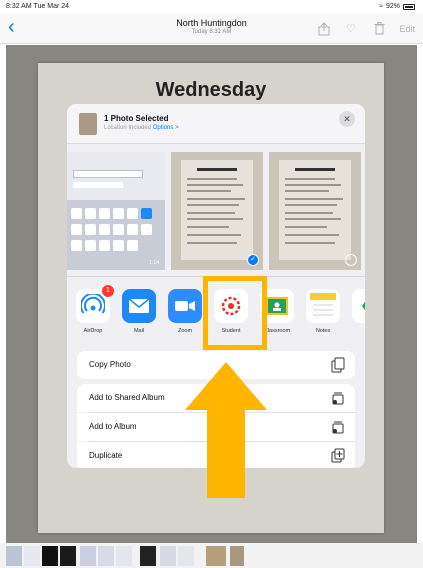 The image size is (423, 568). I want to click on selected-check-icon: ✓, so click(253, 260).